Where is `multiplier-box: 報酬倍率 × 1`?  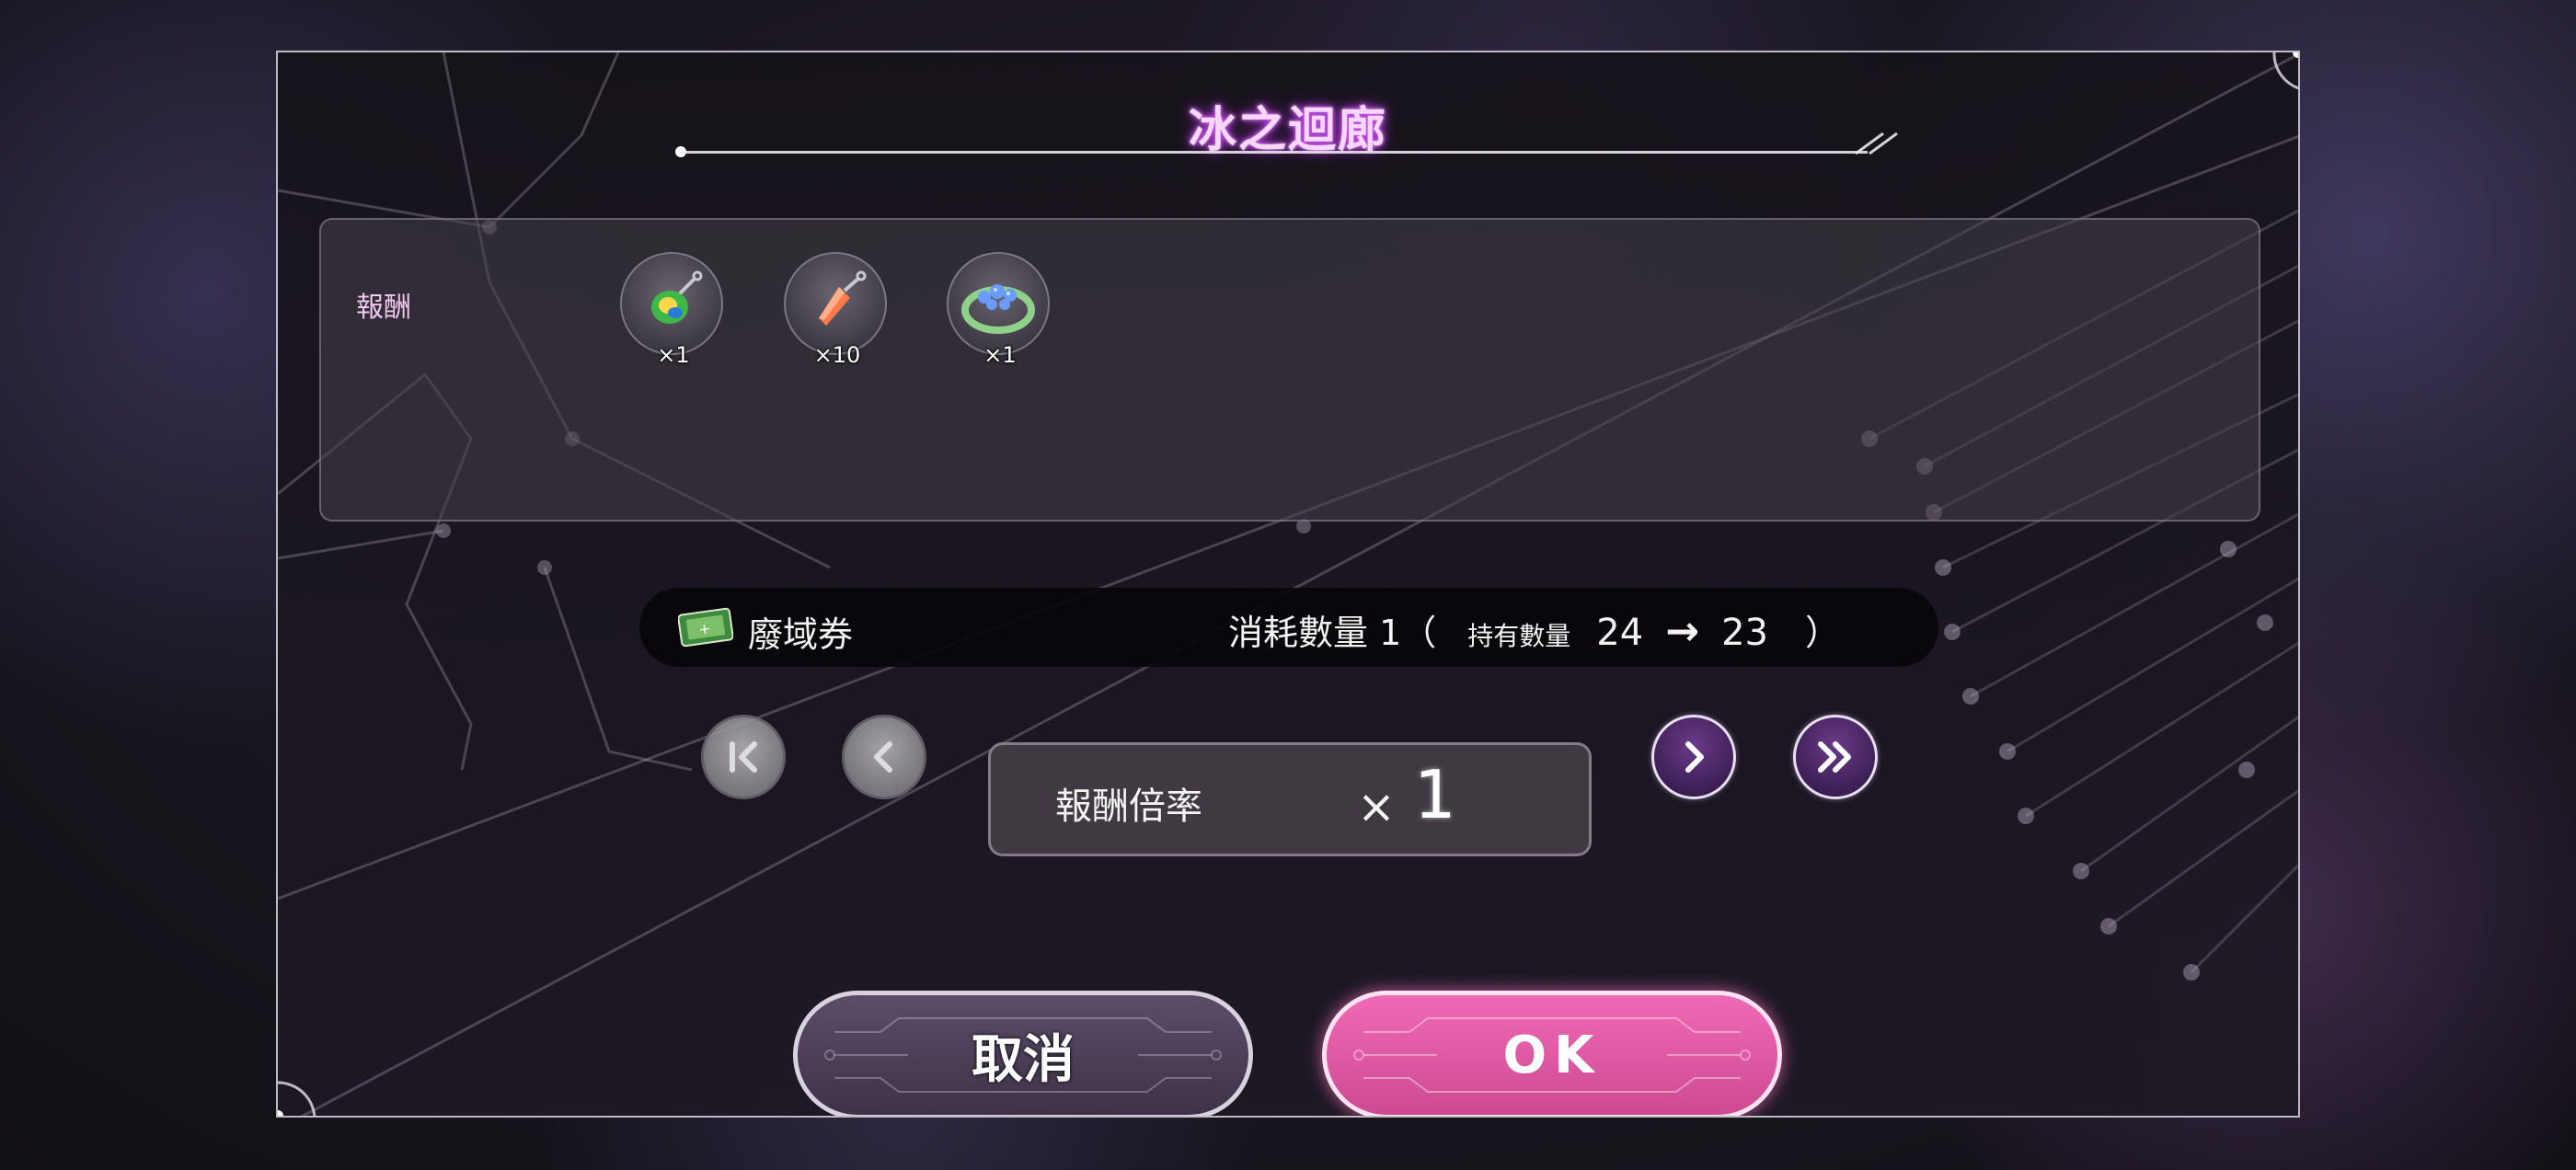 multiplier-box: 報酬倍率 × 1 is located at coordinates (1290, 799).